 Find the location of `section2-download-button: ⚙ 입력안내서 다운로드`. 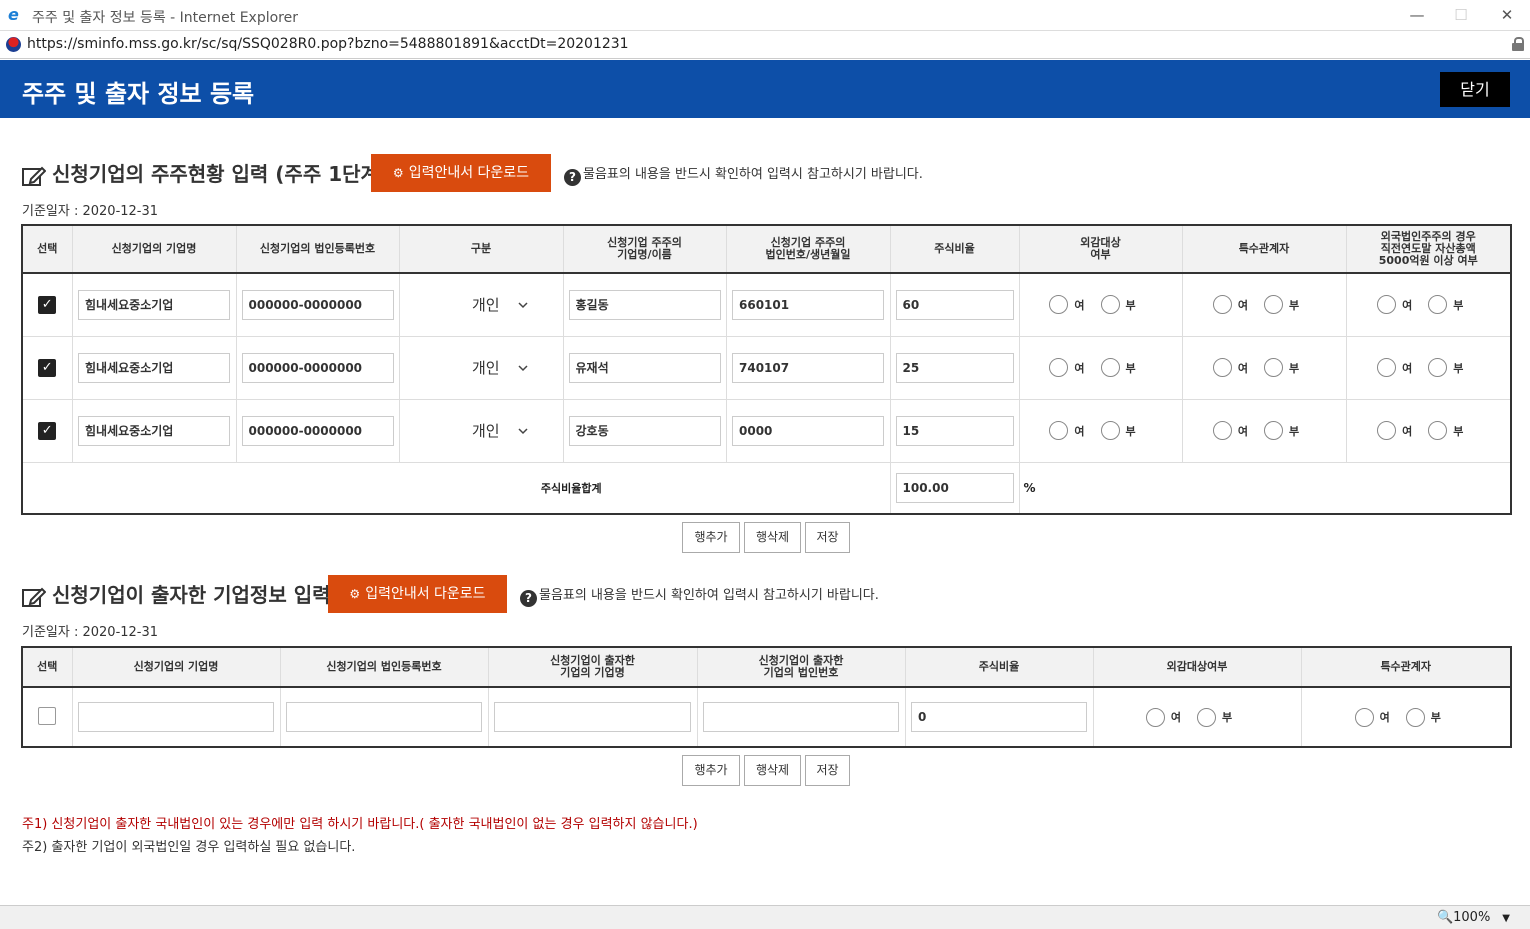

section2-download-button: ⚙ 입력안내서 다운로드 is located at coordinates (417, 594).